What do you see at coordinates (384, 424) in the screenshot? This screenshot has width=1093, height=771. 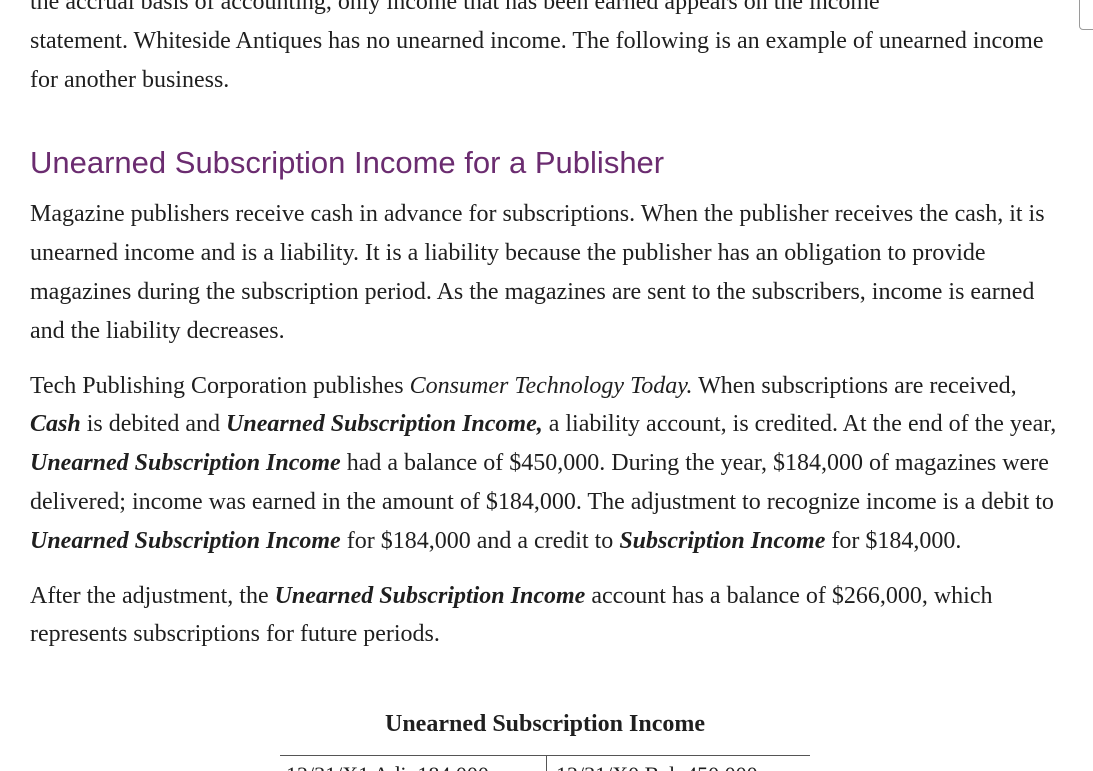 I see `account-name-unearned: Unearned Subscription Income,` at bounding box center [384, 424].